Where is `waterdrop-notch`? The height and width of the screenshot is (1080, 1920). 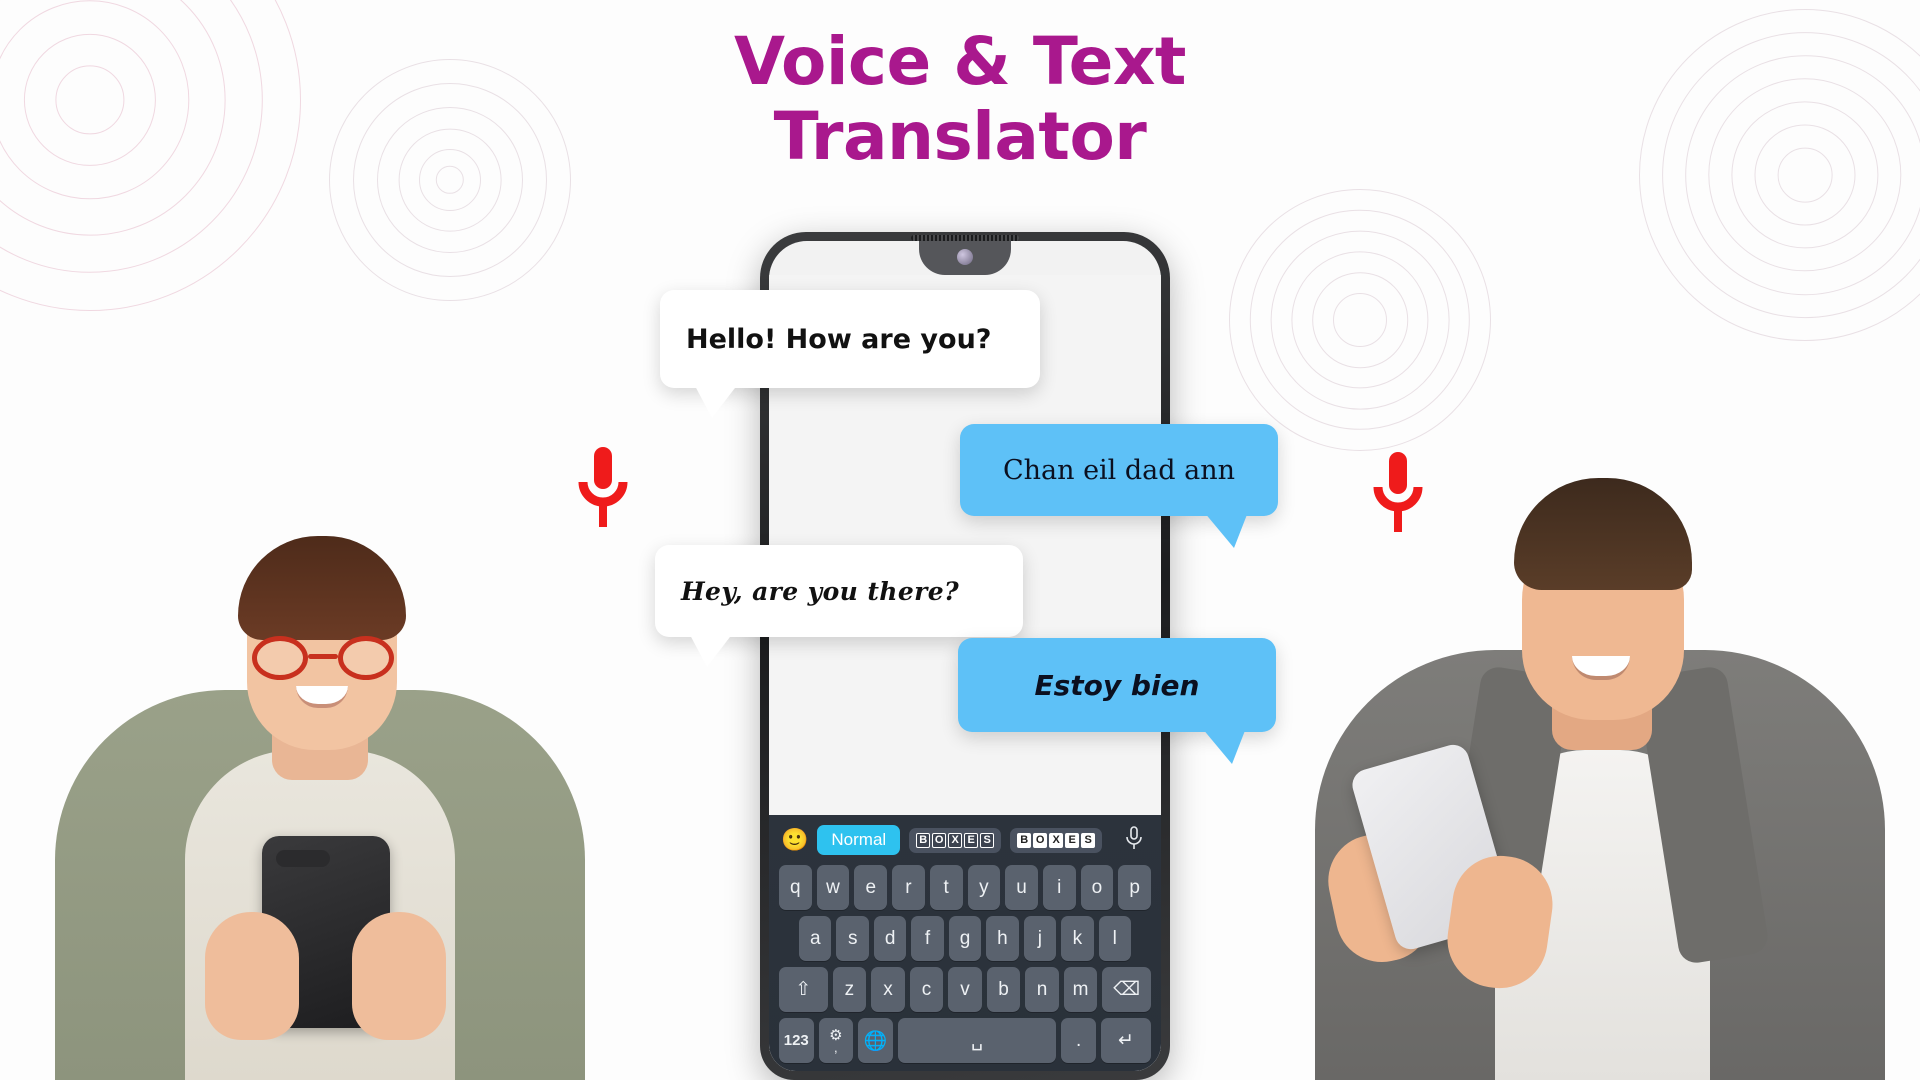 waterdrop-notch is located at coordinates (965, 258).